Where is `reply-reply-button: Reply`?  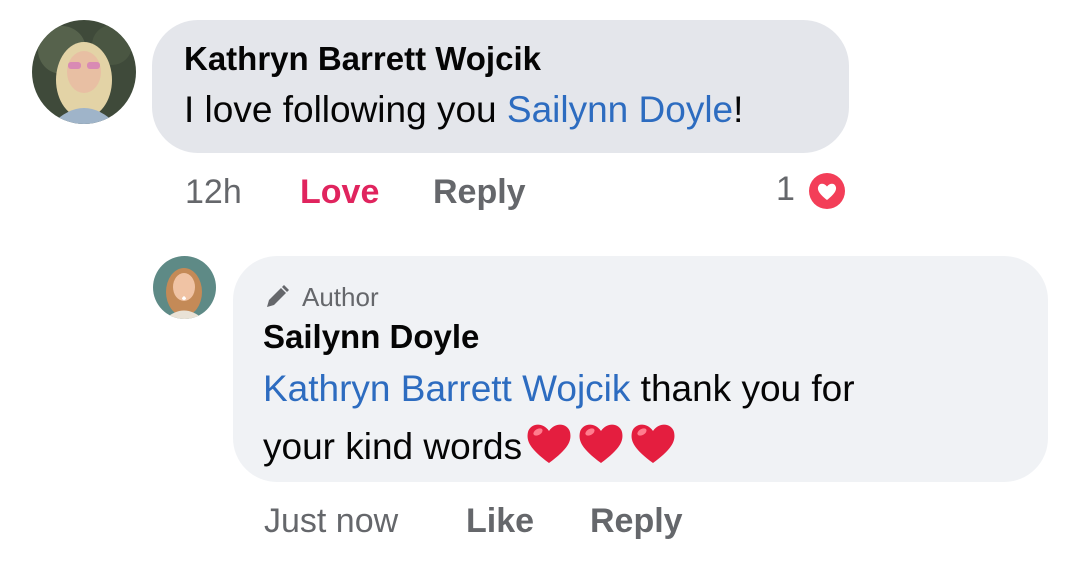
reply-reply-button: Reply is located at coordinates (636, 521).